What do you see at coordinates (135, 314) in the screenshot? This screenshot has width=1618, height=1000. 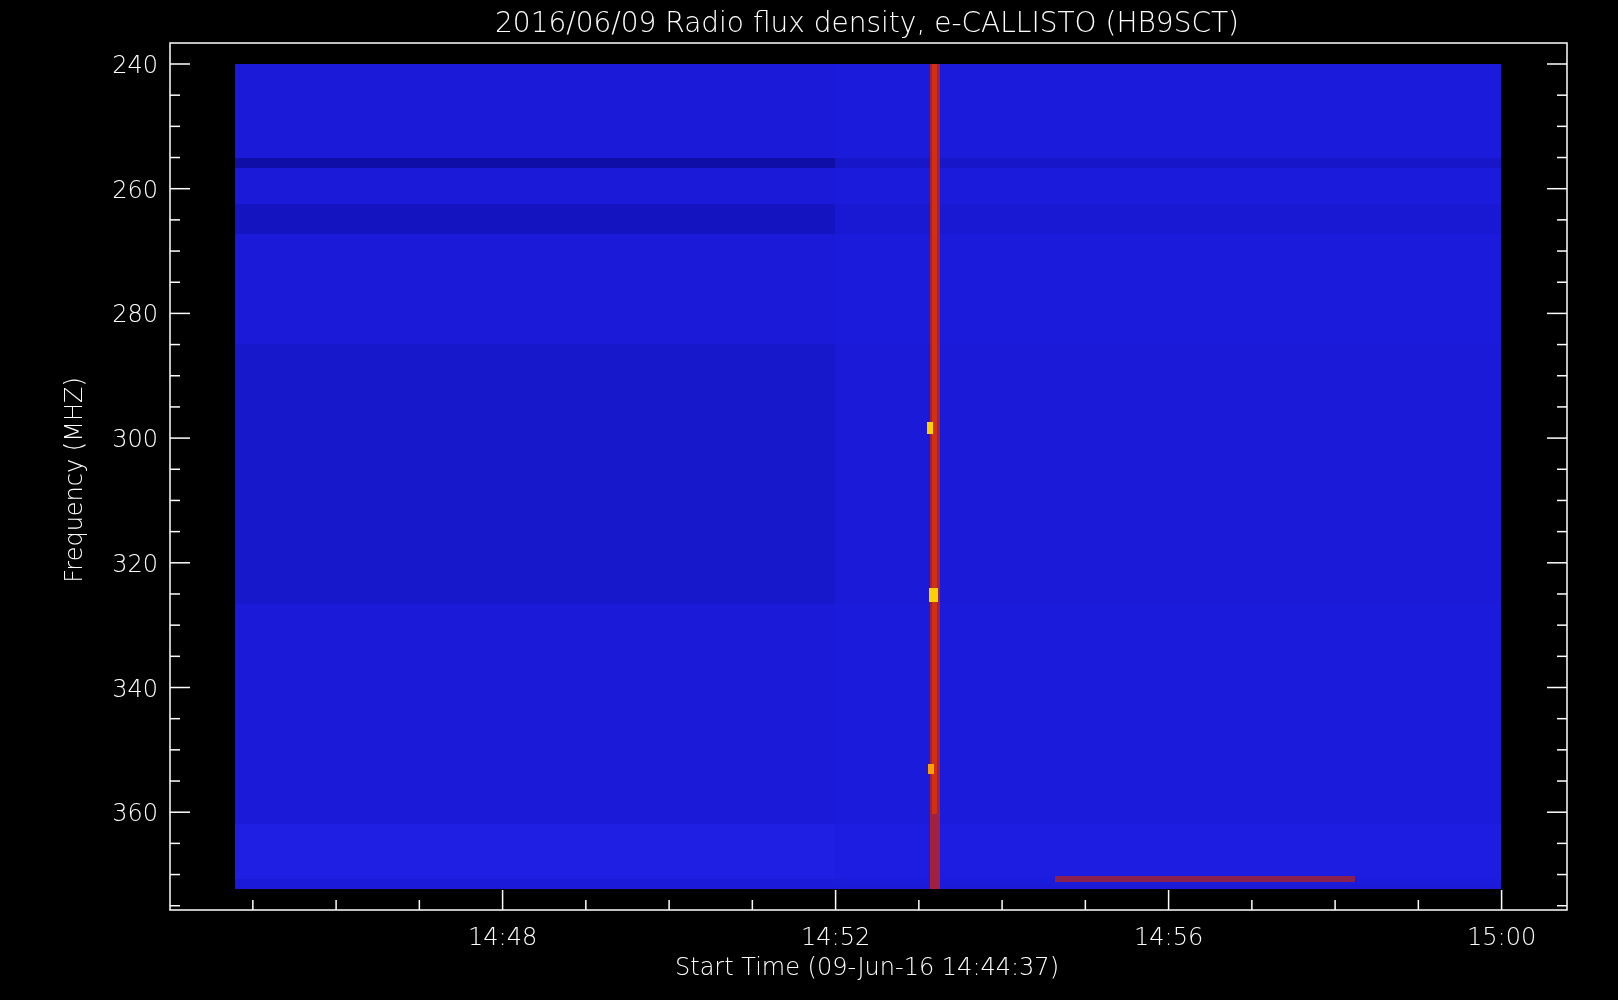 I see `y-tick-label: 280` at bounding box center [135, 314].